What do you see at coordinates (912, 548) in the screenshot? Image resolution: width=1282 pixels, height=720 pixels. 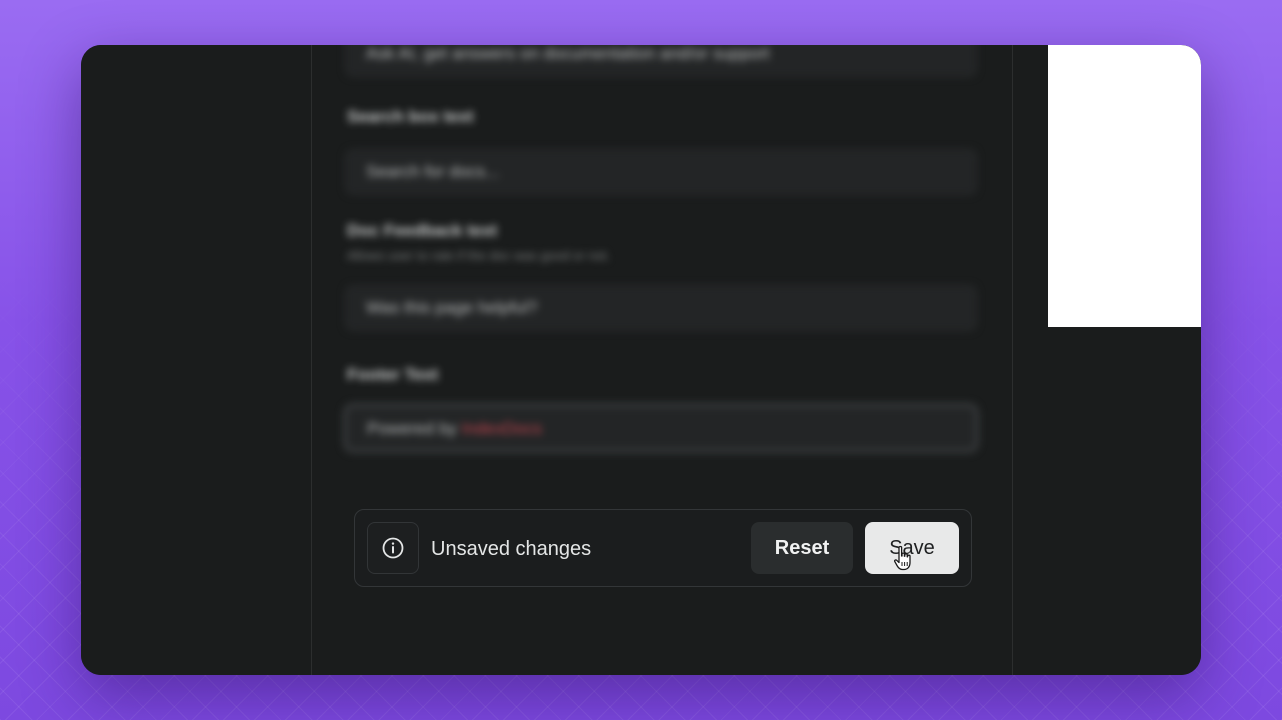 I see `save-button: Save` at bounding box center [912, 548].